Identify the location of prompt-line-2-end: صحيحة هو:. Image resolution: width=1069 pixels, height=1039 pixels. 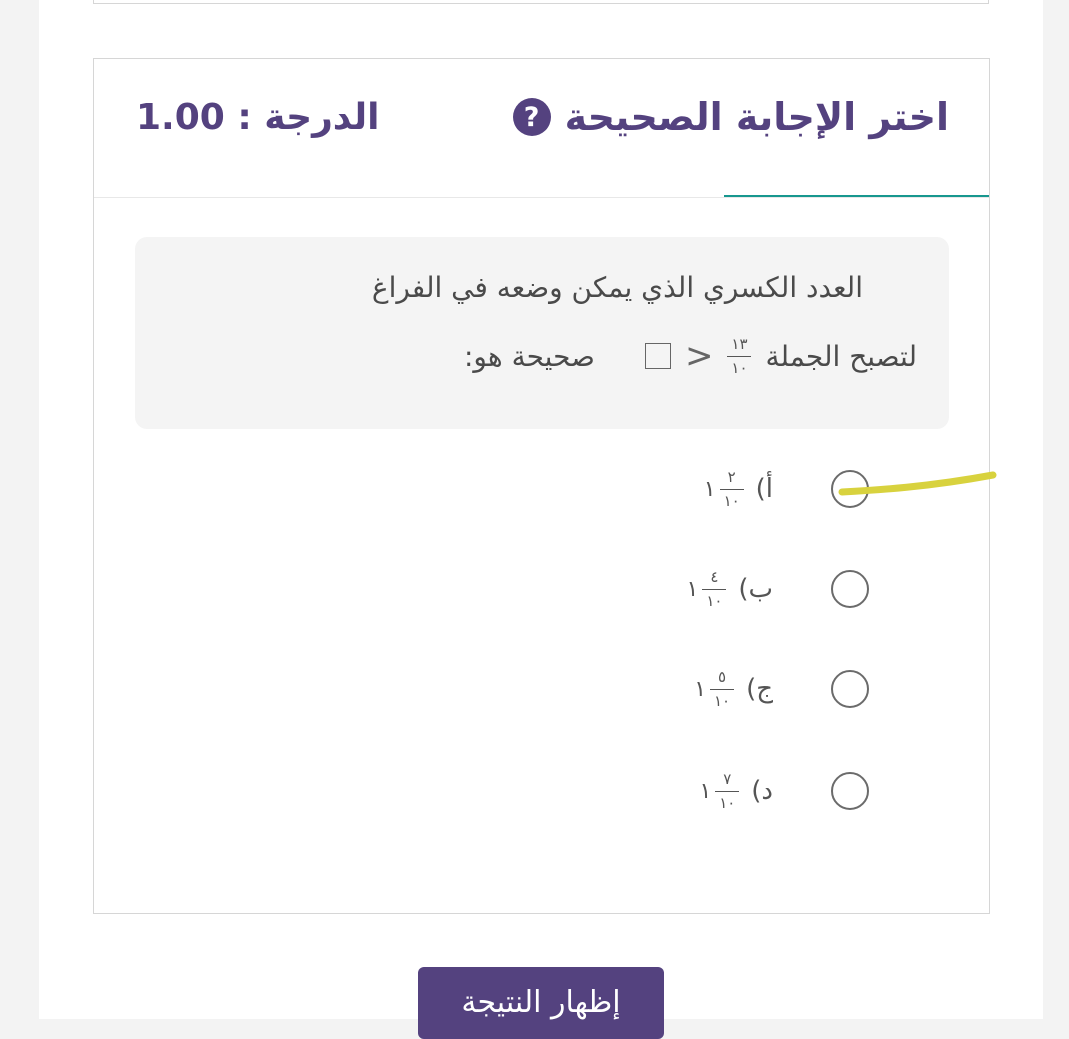
(529, 356).